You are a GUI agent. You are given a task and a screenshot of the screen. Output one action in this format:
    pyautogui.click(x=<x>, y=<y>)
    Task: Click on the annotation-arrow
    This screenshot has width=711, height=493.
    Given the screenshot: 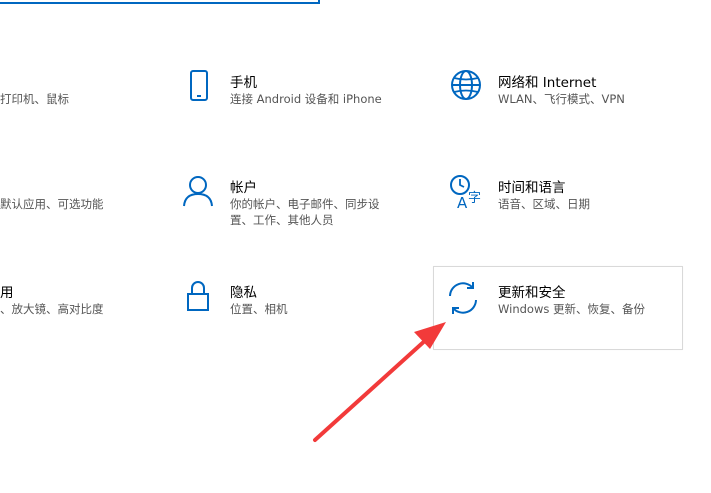 What is the action you would take?
    pyautogui.click(x=379, y=382)
    